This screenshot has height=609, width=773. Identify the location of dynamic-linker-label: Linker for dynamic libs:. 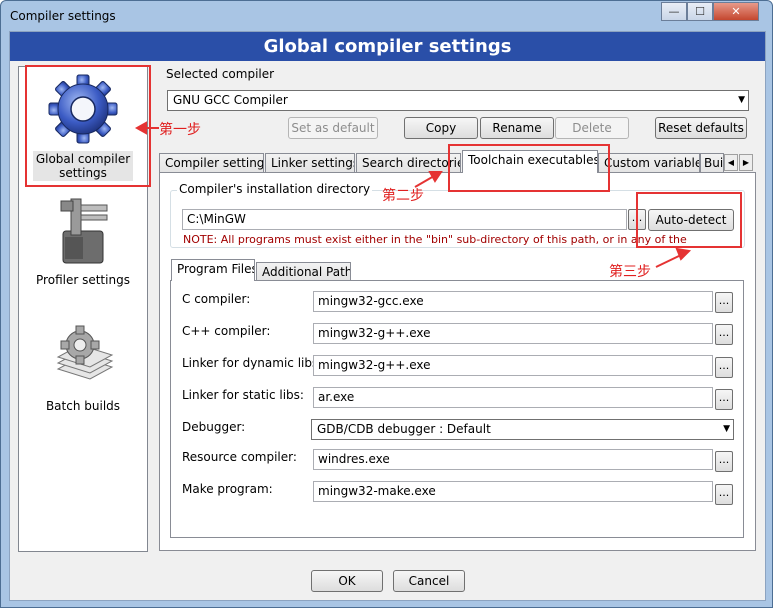
(252, 363).